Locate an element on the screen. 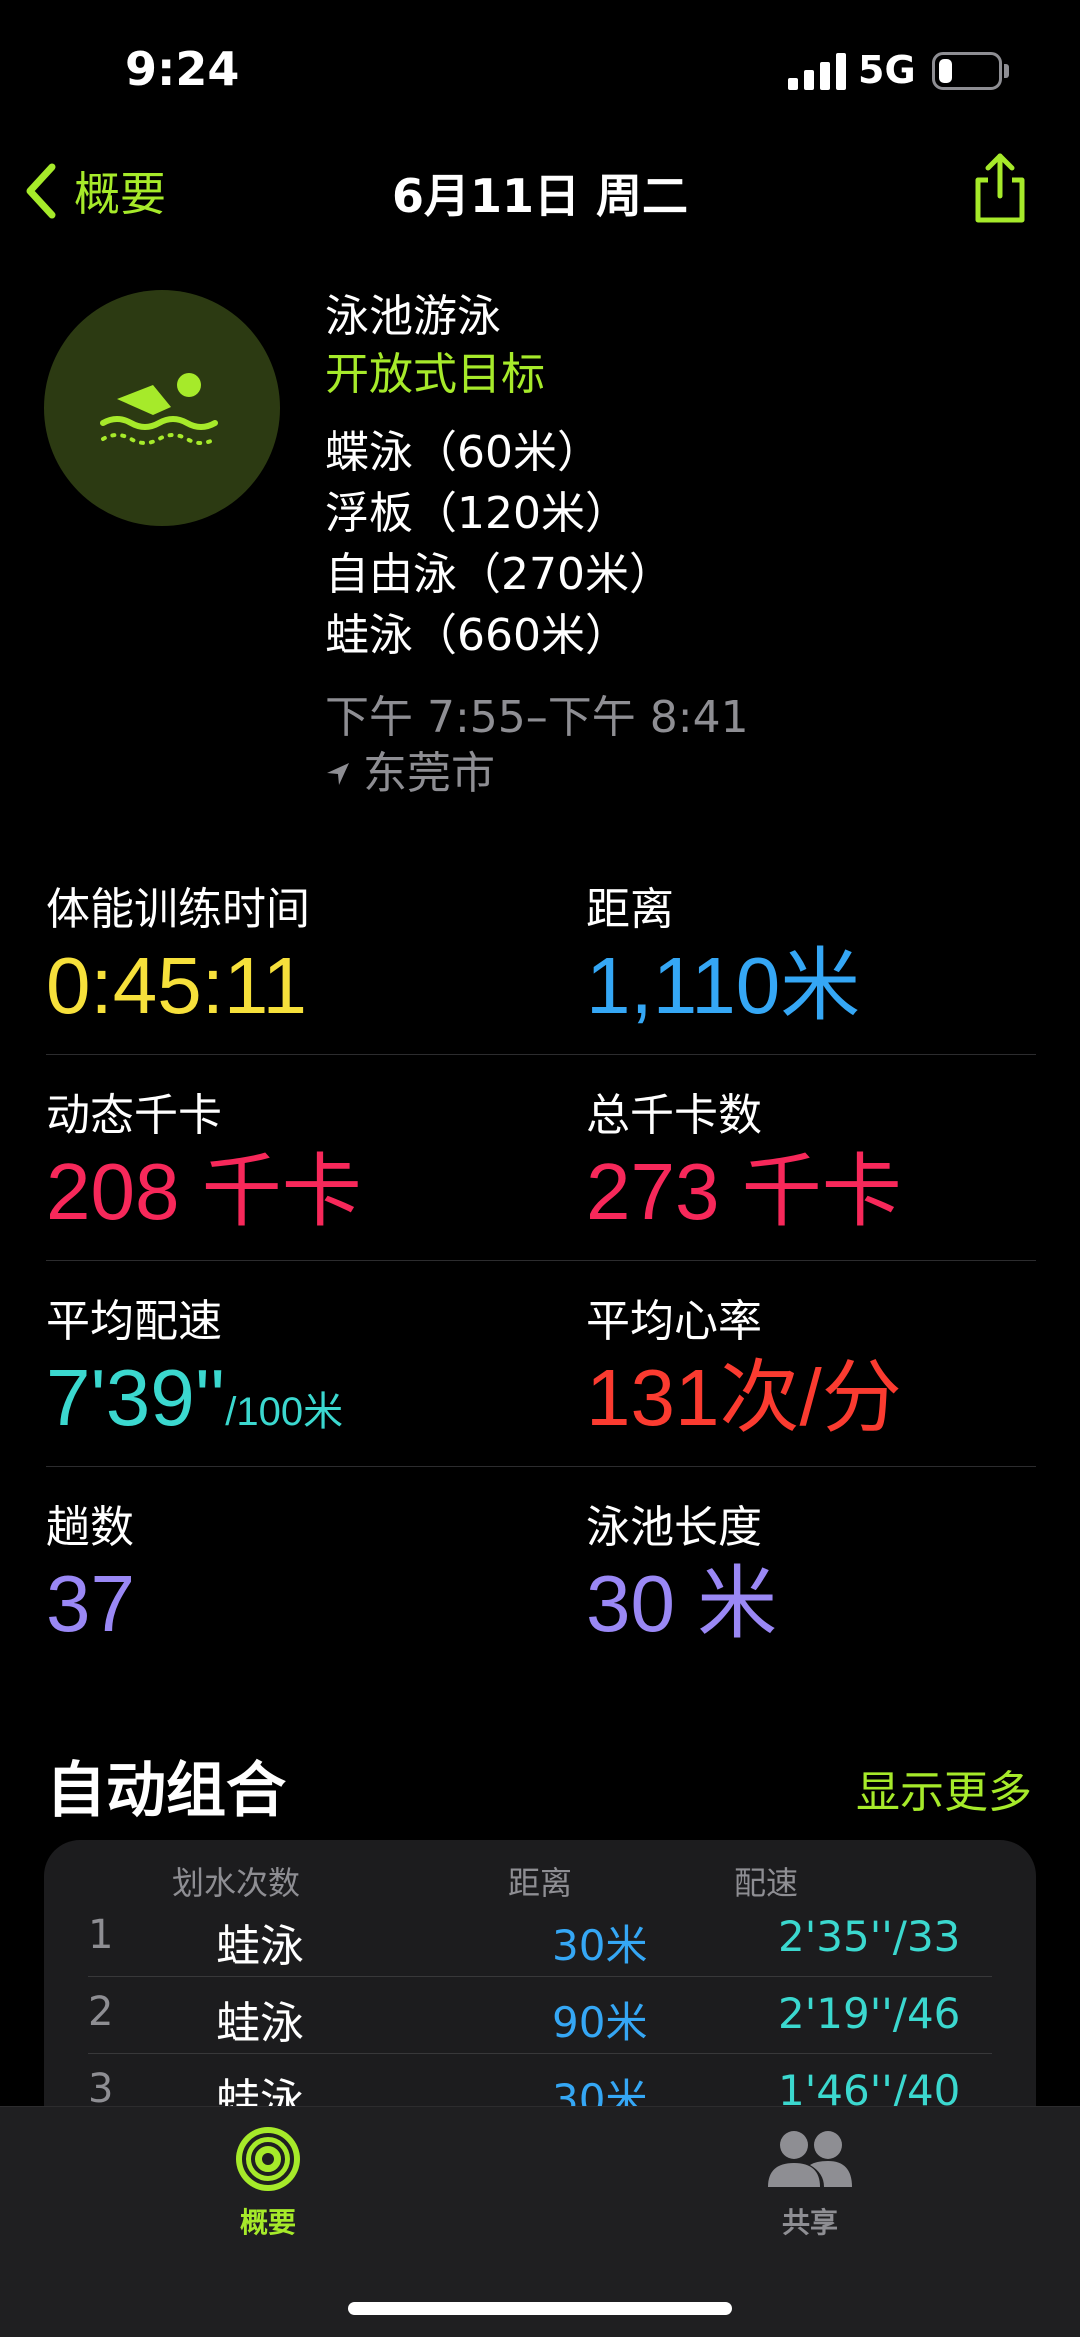 The width and height of the screenshot is (1080, 2337). share-icon is located at coordinates (1000, 188).